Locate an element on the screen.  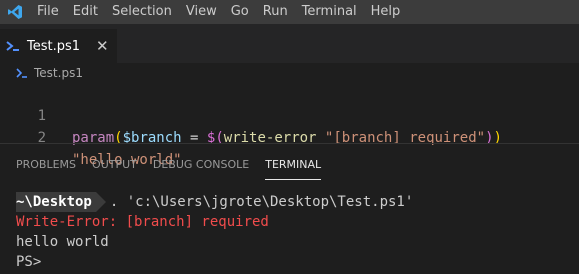
terminal-prompt: PS> is located at coordinates (29, 262).